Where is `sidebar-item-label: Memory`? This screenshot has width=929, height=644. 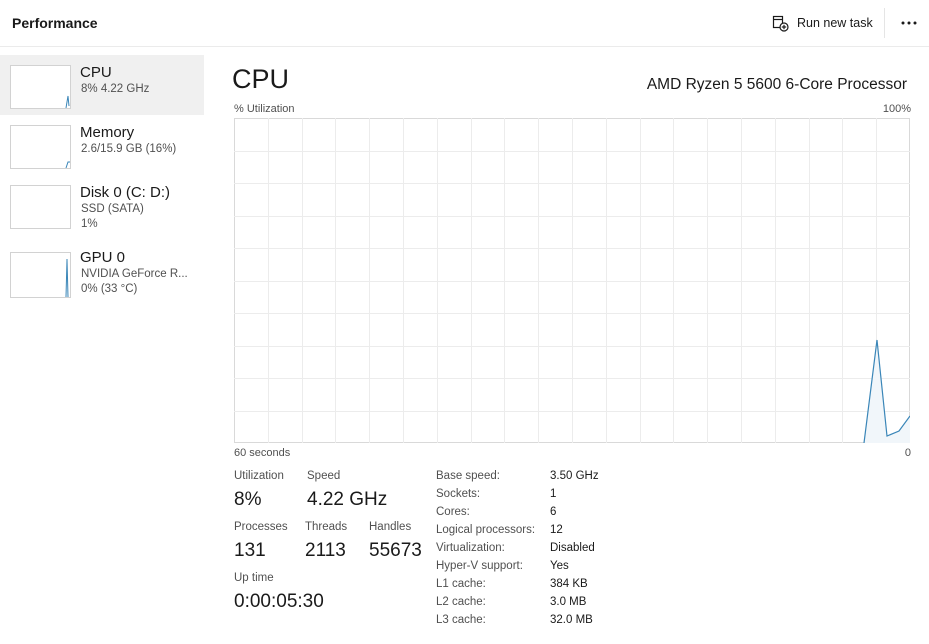
sidebar-item-label: Memory is located at coordinates (107, 132).